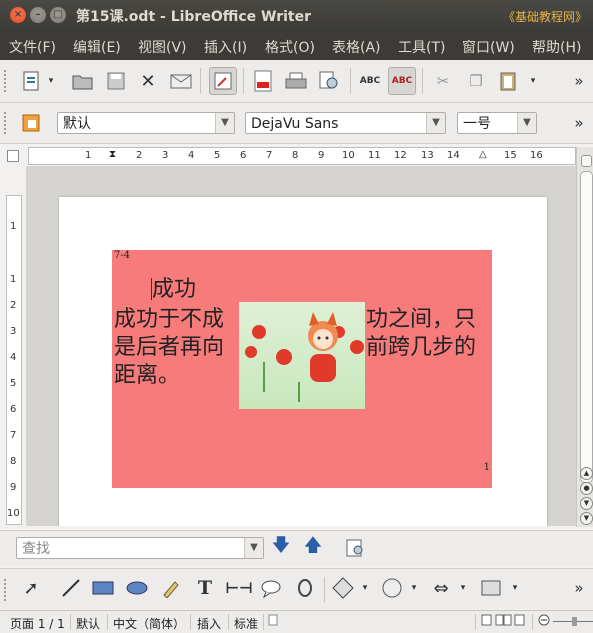  Describe the element at coordinates (97, 47) in the screenshot. I see `menu-edit: 编辑(E)` at that location.